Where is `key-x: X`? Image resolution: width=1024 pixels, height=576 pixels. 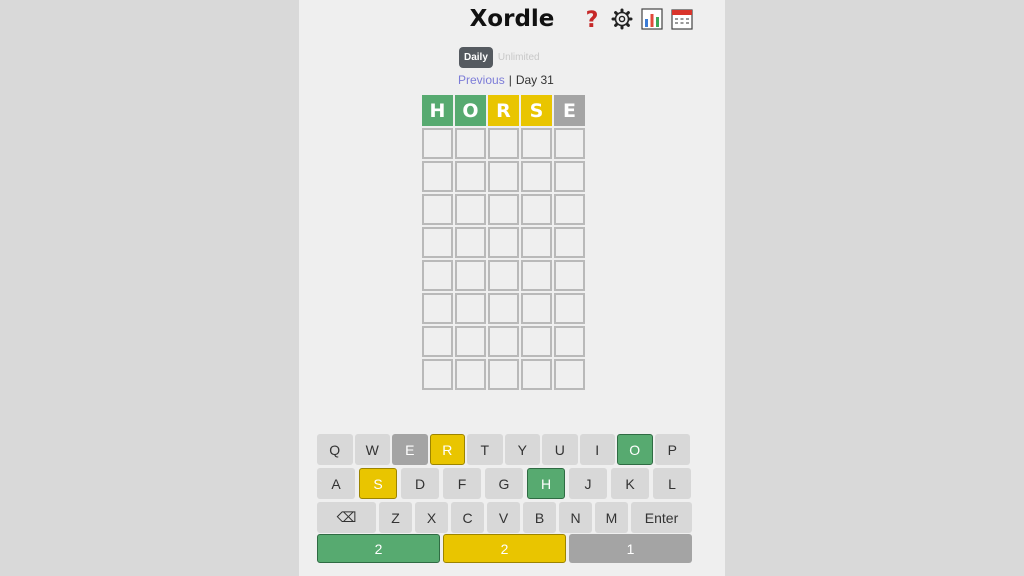
key-x: X is located at coordinates (431, 517).